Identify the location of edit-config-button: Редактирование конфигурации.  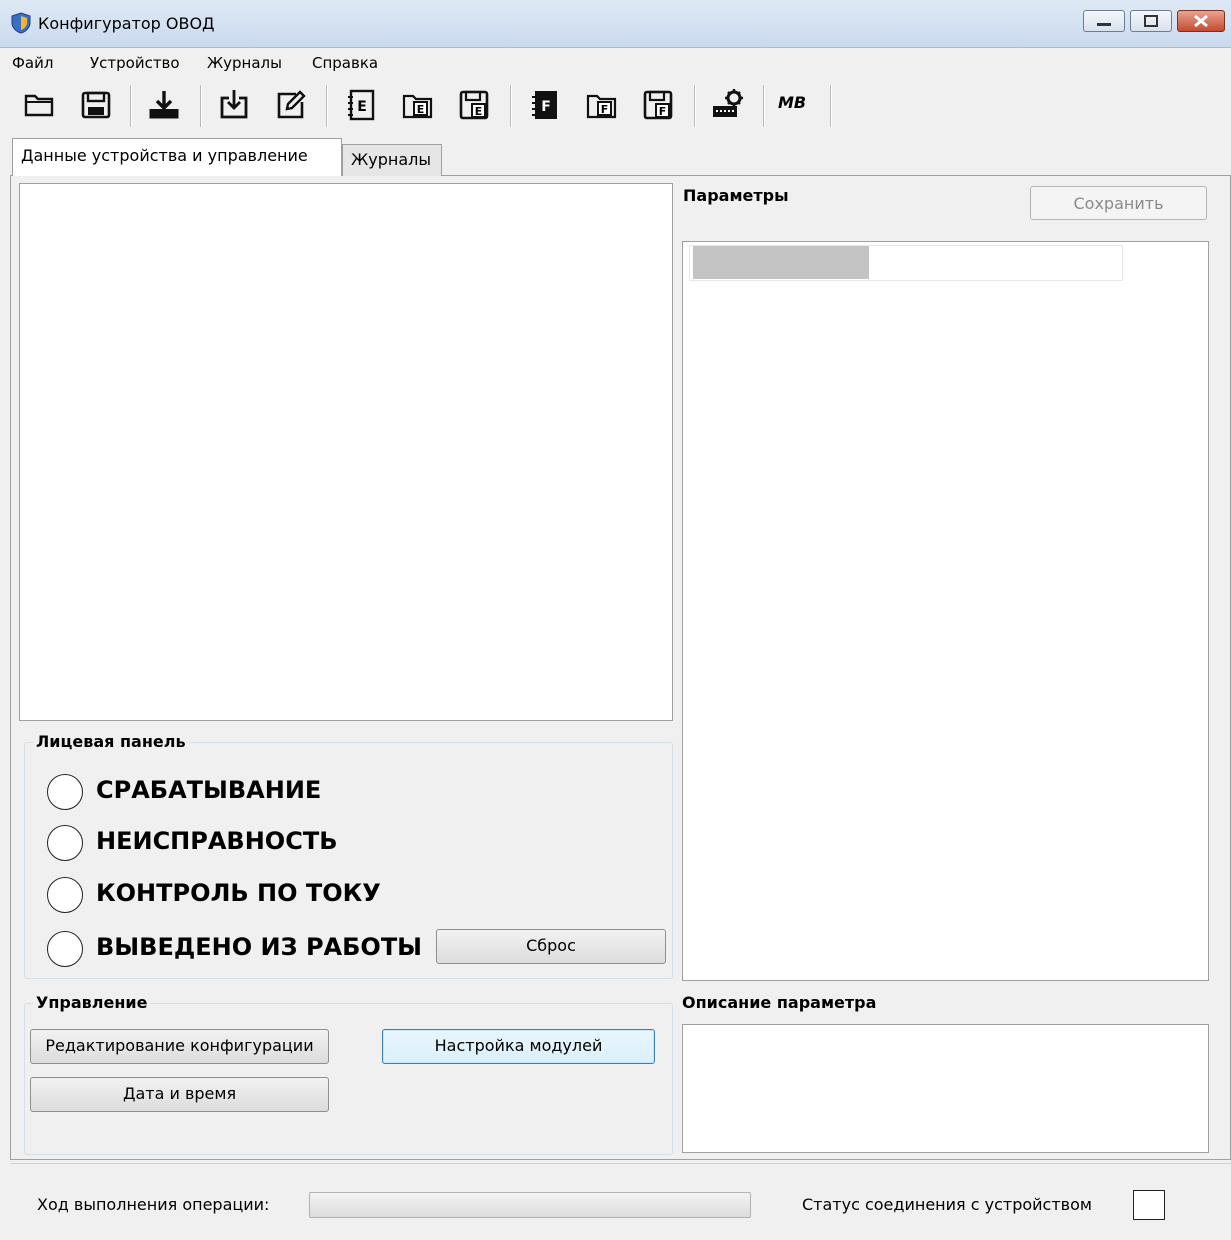
(179, 1046).